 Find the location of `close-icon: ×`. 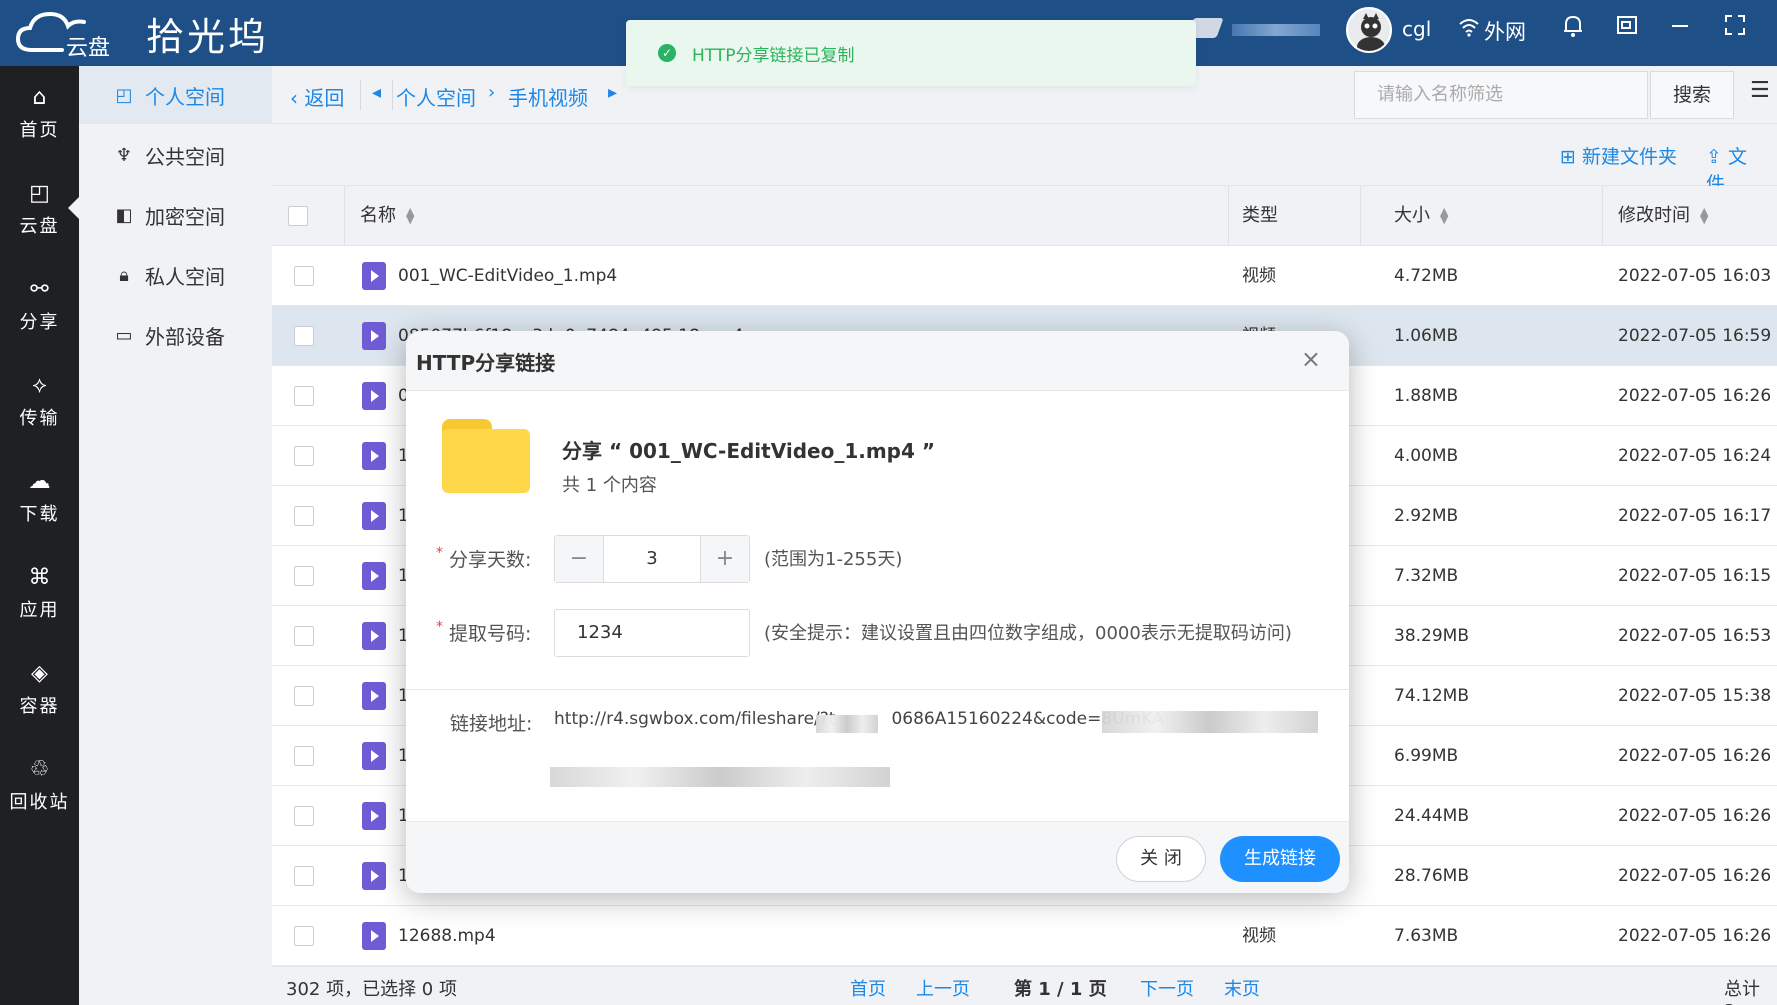

close-icon: × is located at coordinates (1311, 359).